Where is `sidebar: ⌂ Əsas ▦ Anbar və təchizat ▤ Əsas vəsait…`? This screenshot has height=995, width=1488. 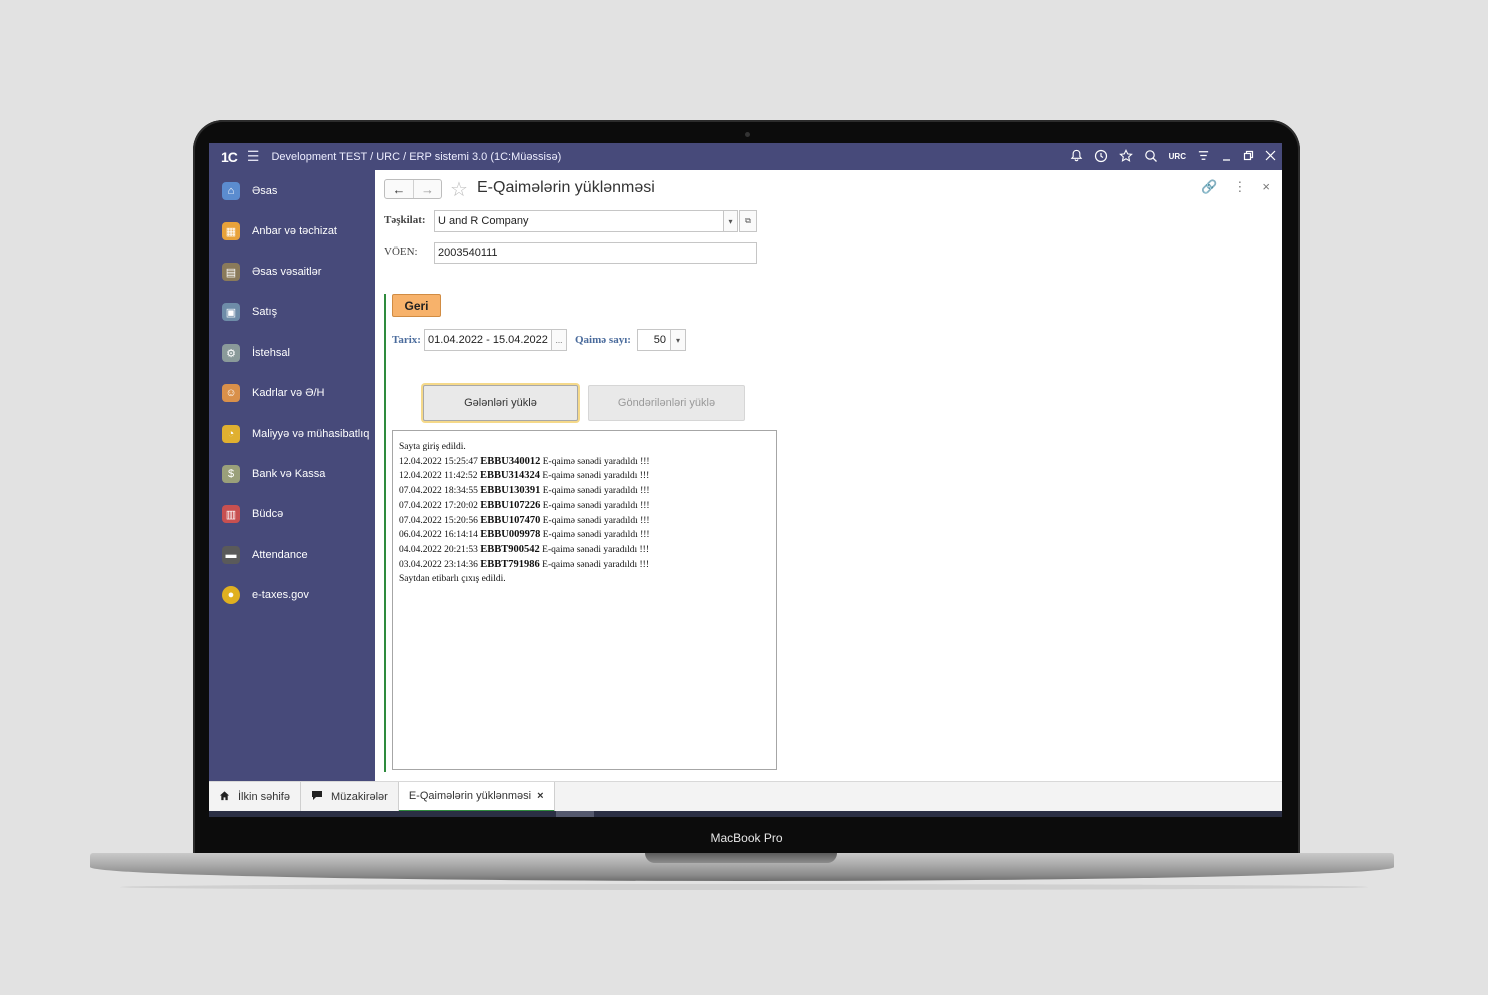
sidebar: ⌂ Əsas ▦ Anbar və təchizat ▤ Əsas vəsait… is located at coordinates (292, 475).